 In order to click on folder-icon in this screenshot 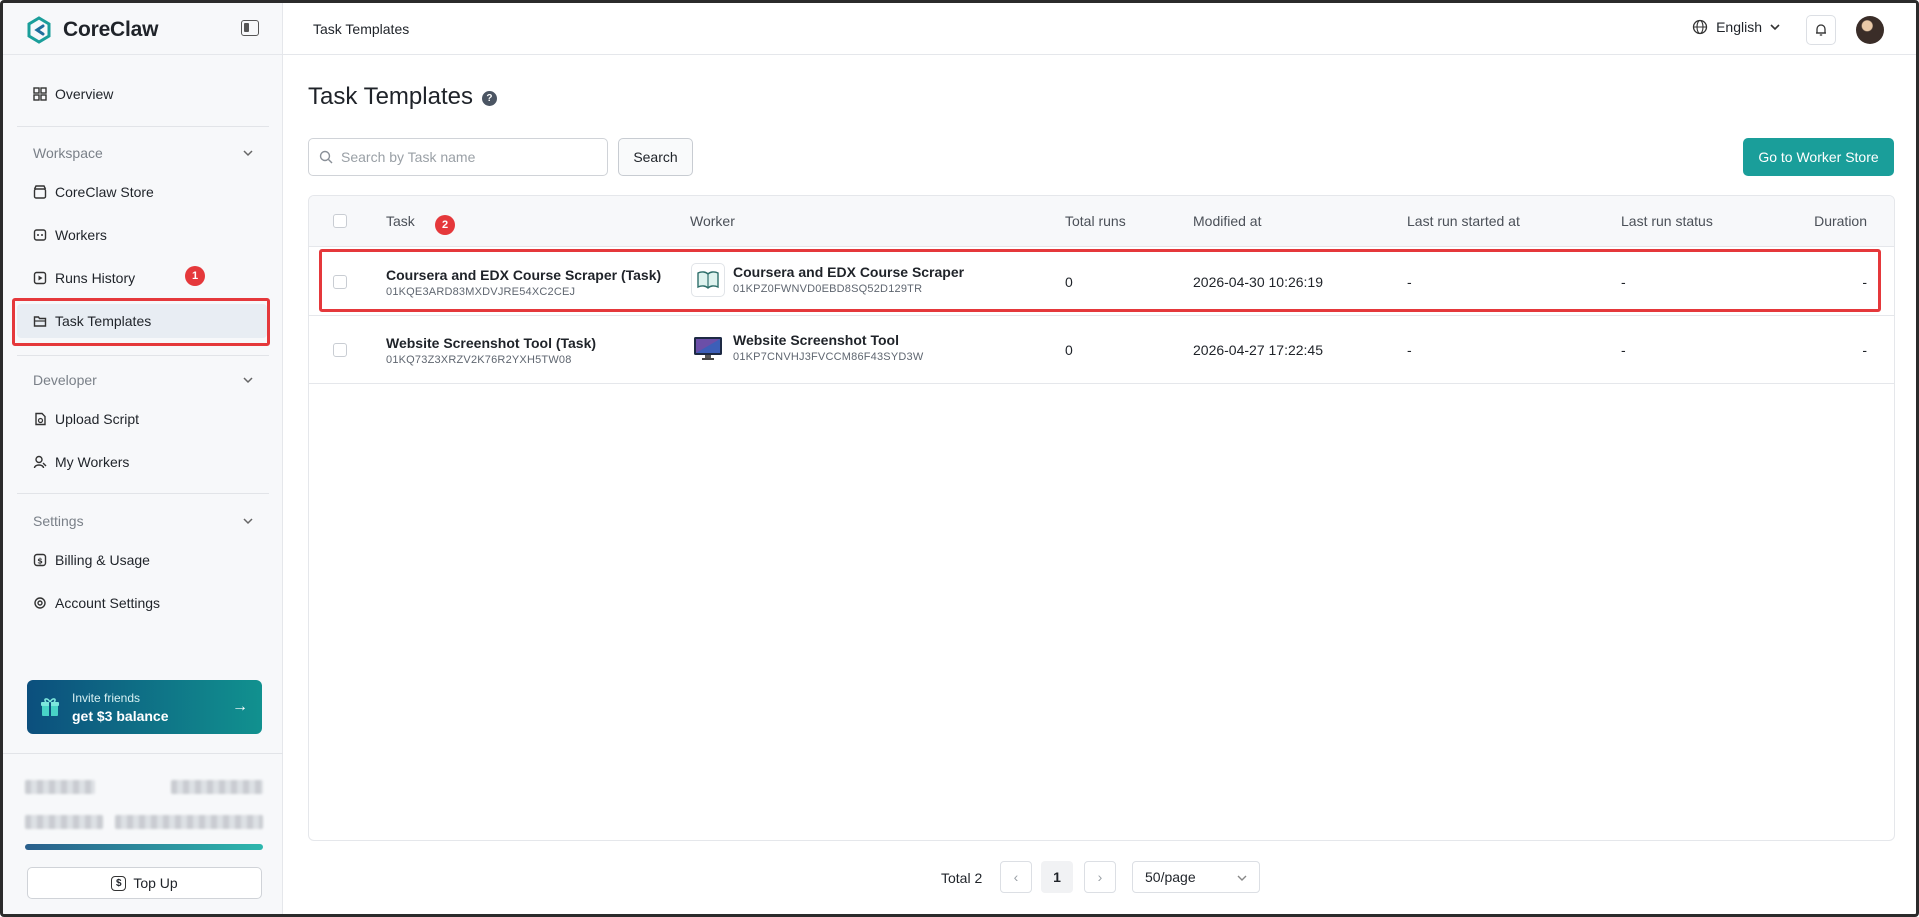, I will do `click(40, 321)`.